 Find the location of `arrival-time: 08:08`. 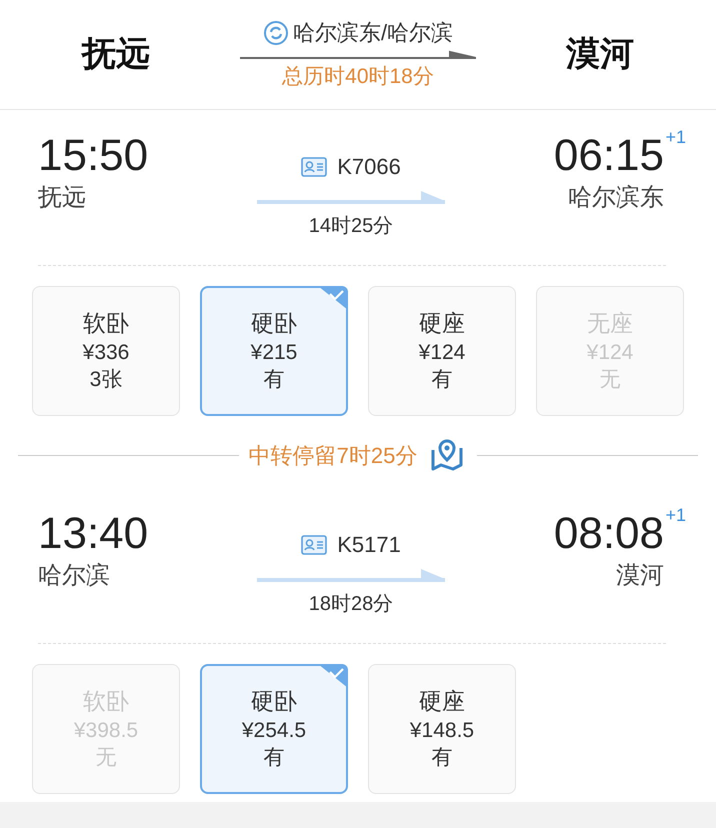

arrival-time: 08:08 is located at coordinates (609, 534).